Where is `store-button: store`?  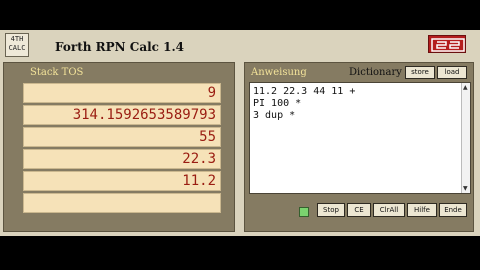 store-button: store is located at coordinates (420, 72).